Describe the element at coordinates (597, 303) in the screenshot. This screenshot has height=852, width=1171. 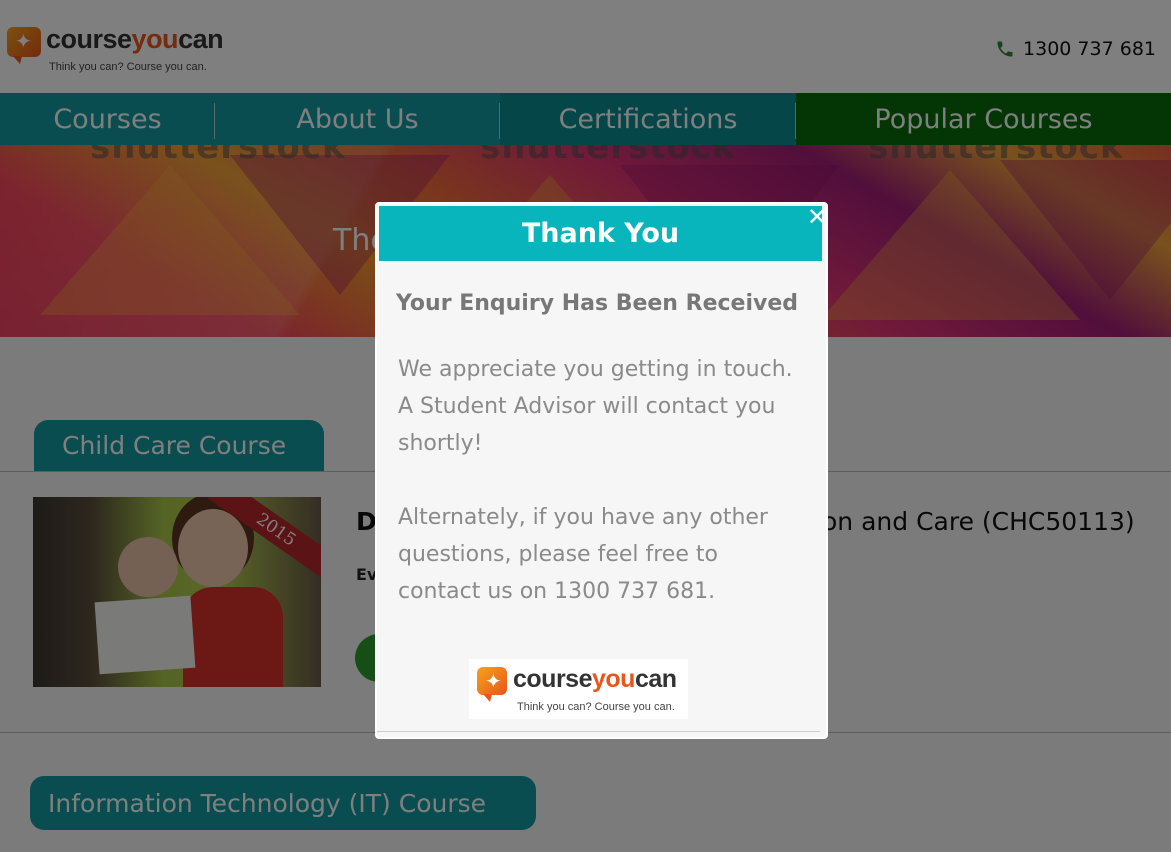
I see `modal-subtitle: Your Enquiry Has Been Received` at that location.